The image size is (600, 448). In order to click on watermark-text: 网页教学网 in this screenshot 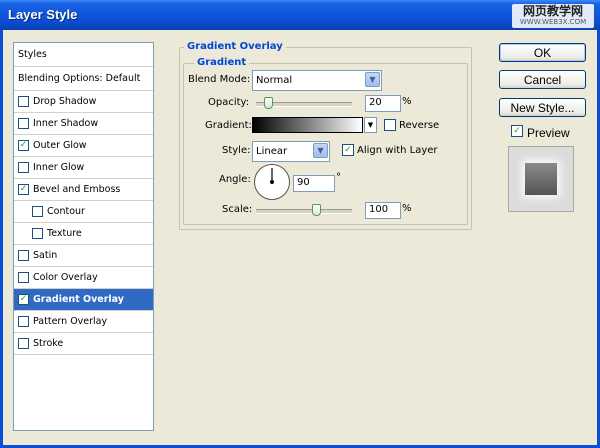, I will do `click(552, 11)`.